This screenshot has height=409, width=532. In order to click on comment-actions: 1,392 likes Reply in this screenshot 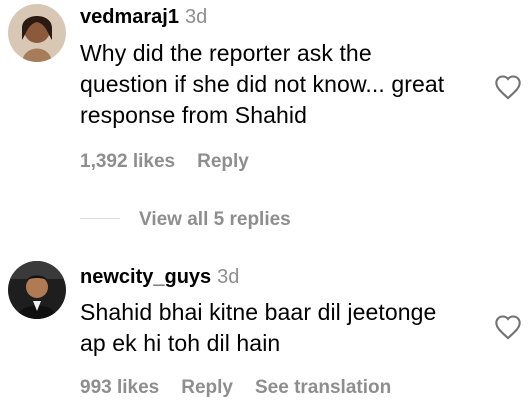, I will do `click(175, 162)`.